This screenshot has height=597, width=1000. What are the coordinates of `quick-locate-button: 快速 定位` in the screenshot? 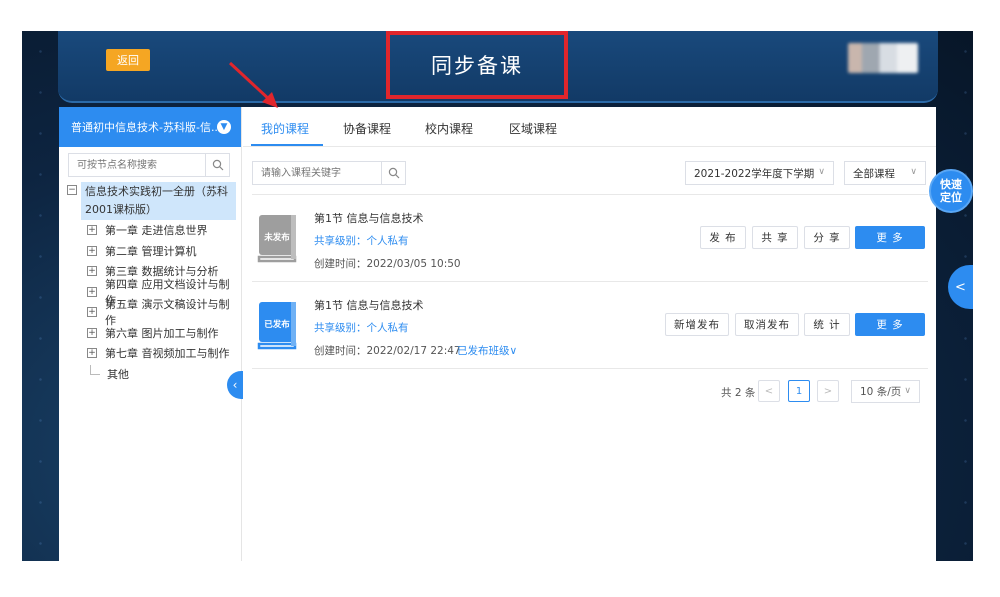 It's located at (951, 191).